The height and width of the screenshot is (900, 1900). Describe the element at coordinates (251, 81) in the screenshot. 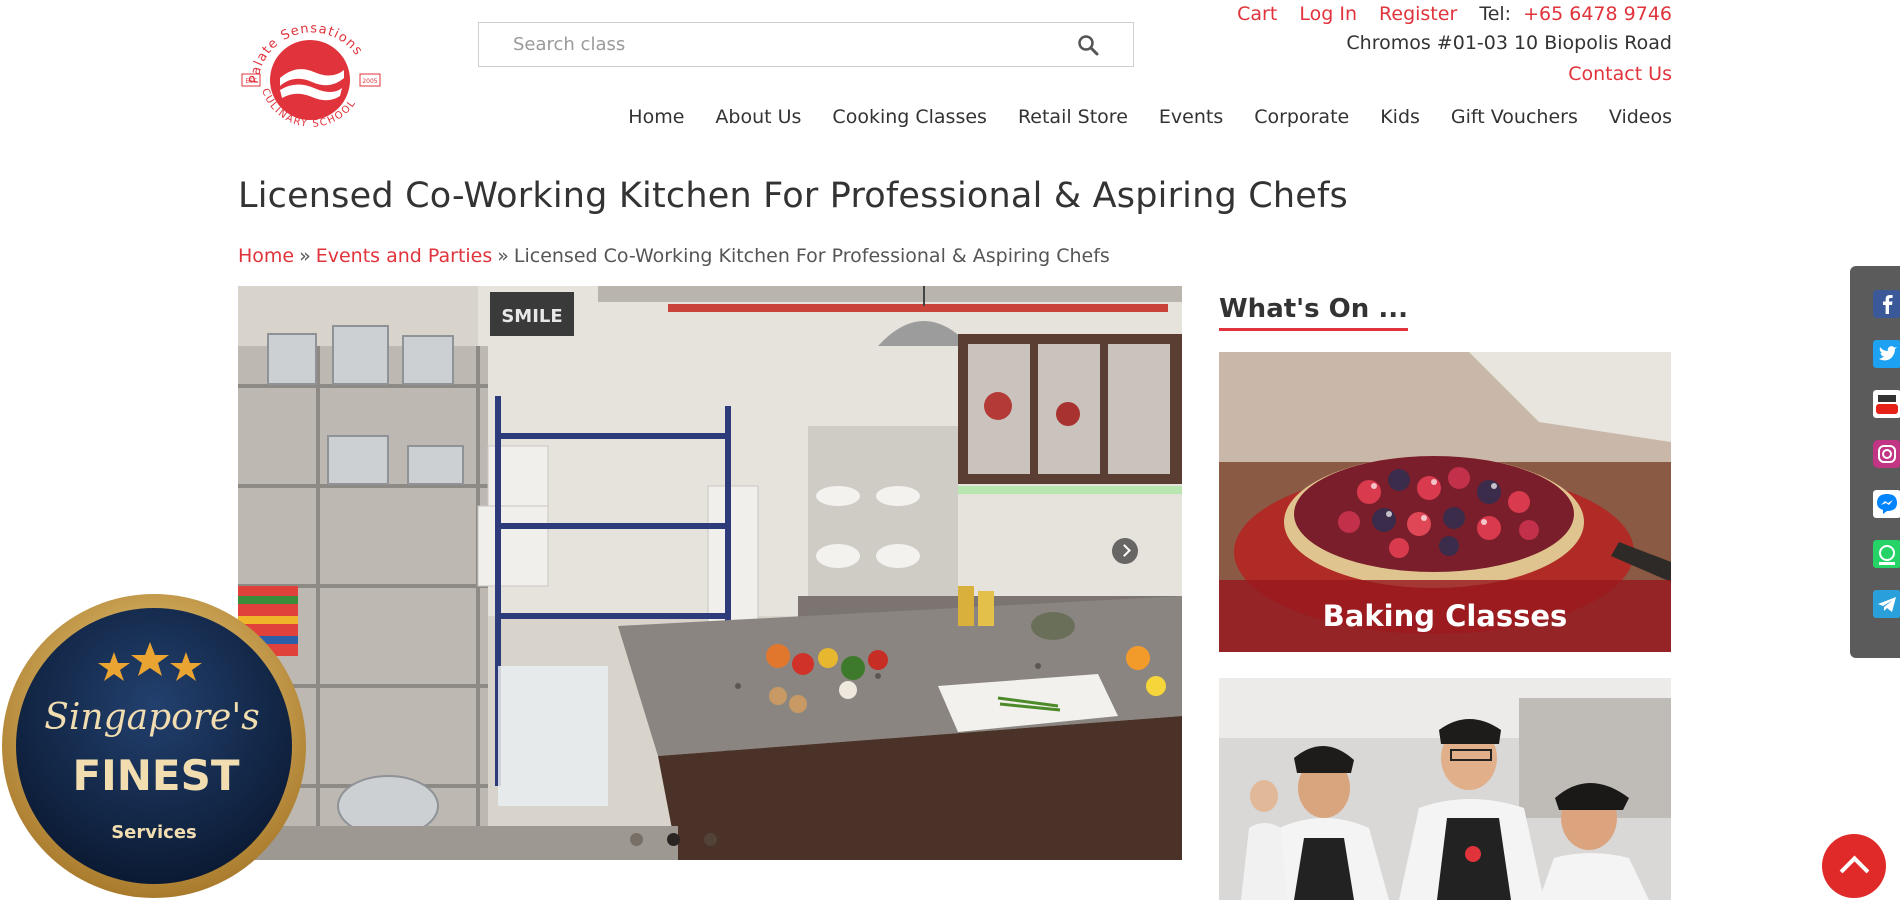

I see `logo-est: EST` at that location.